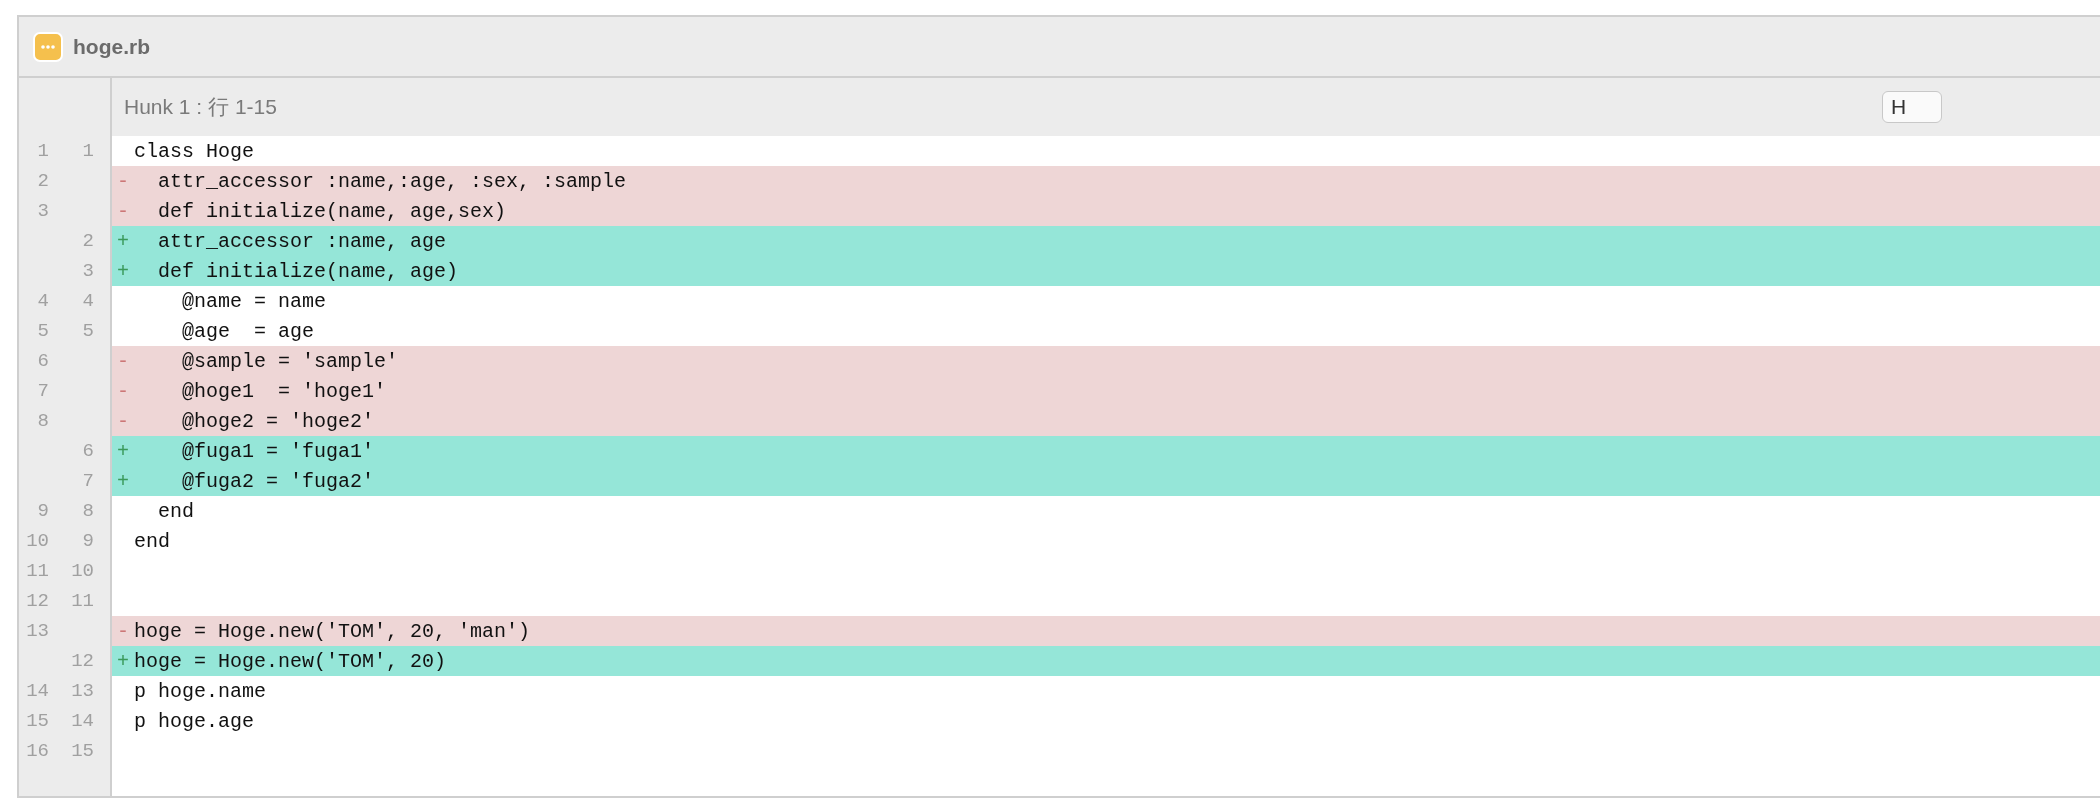 Image resolution: width=2100 pixels, height=808 pixels. I want to click on file-name: hoge.rb, so click(111, 46).